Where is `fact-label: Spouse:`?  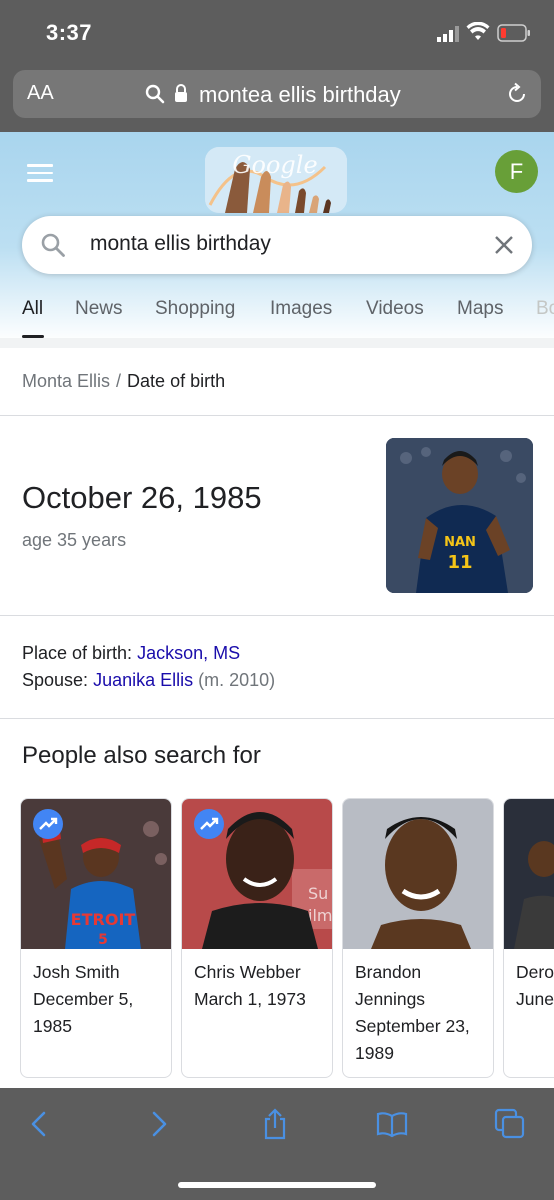 fact-label: Spouse: is located at coordinates (55, 680).